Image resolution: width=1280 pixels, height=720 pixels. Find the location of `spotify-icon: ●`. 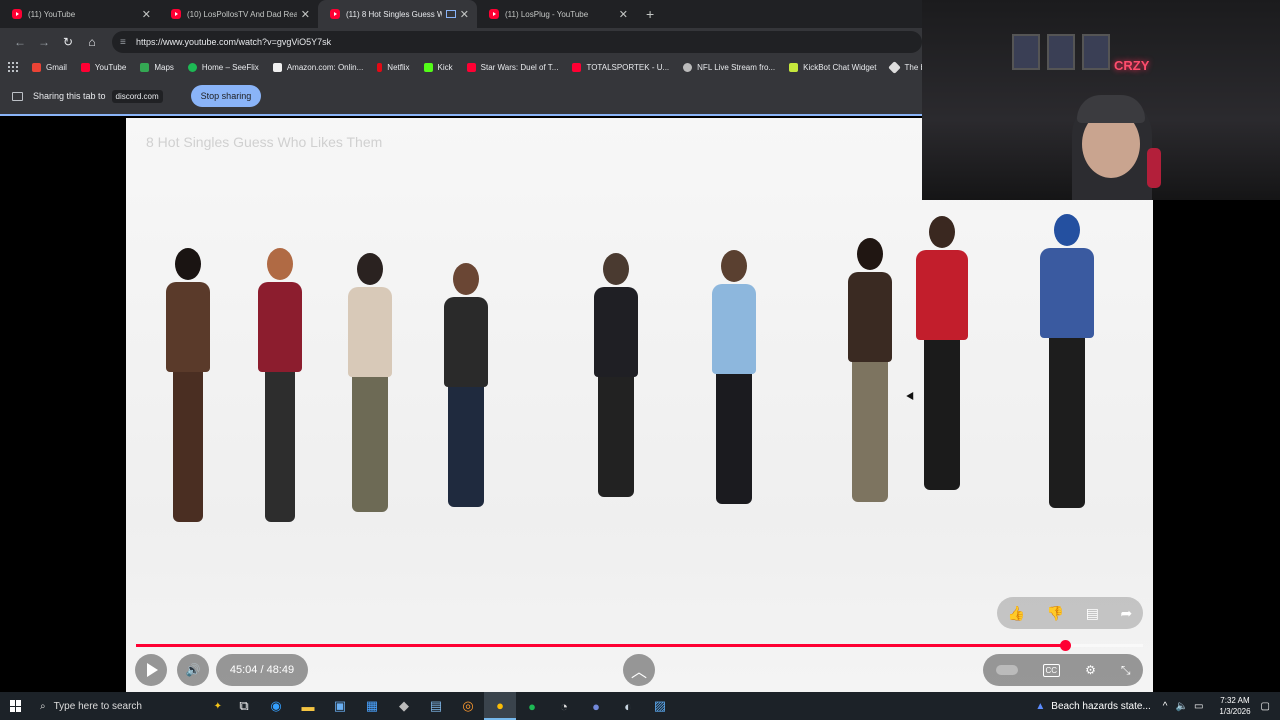

spotify-icon: ● is located at coordinates (532, 706).